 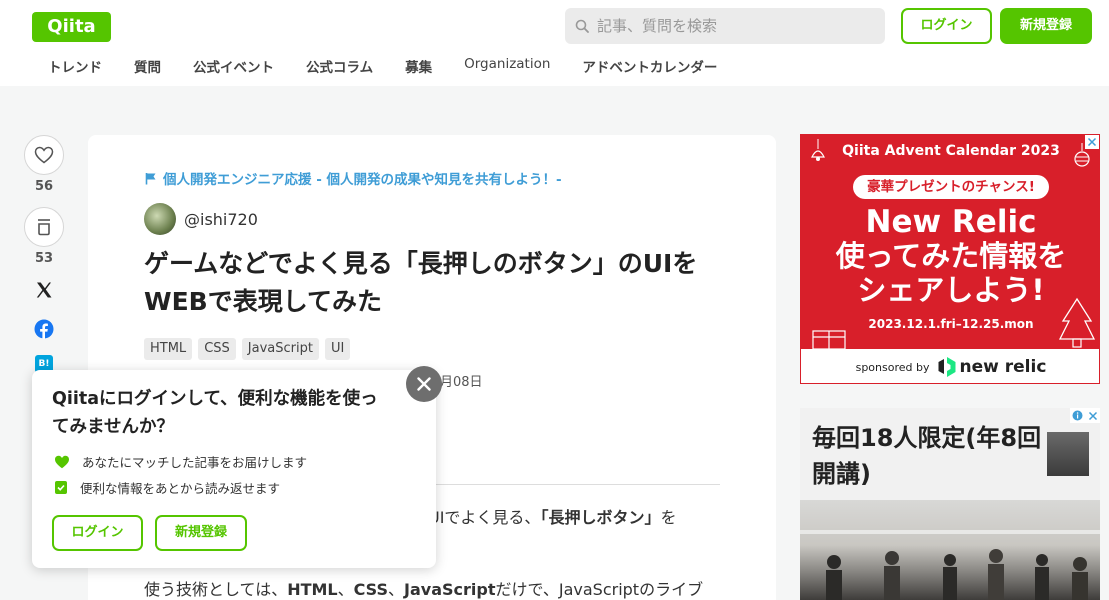 I want to click on new-relic-logo-icon, so click(x=946, y=367).